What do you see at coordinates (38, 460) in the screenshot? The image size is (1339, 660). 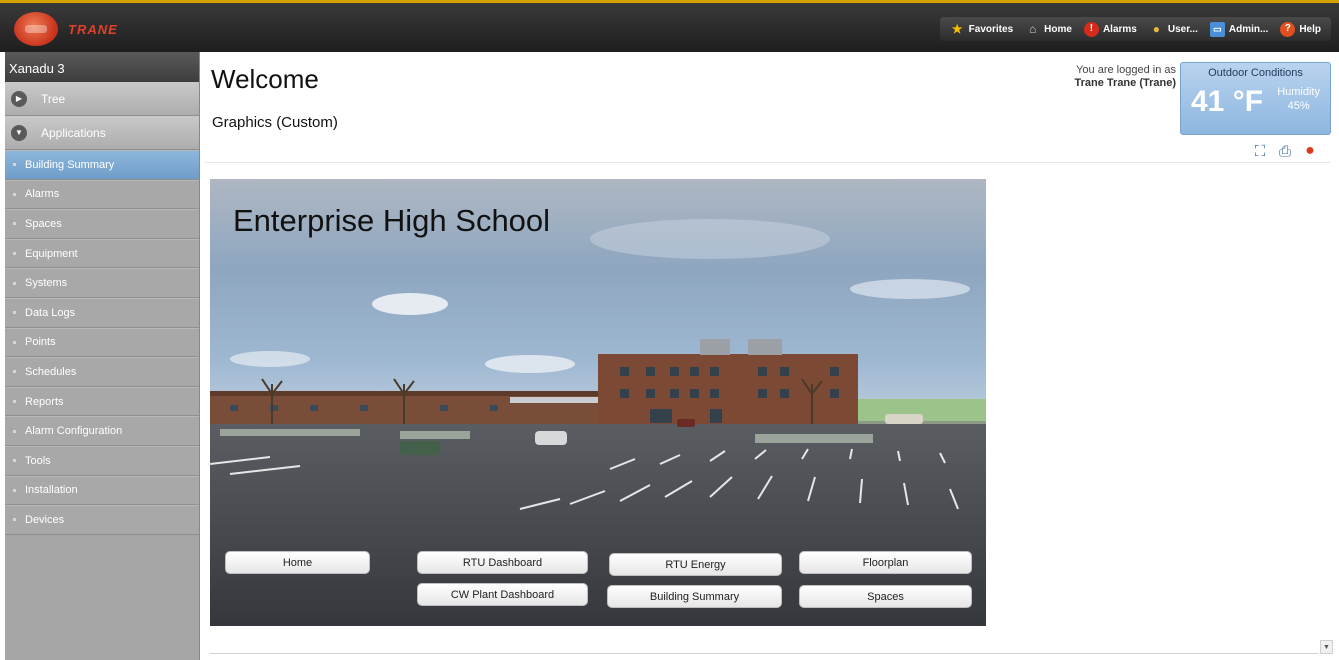 I see `sidebar-item-label: Tools` at bounding box center [38, 460].